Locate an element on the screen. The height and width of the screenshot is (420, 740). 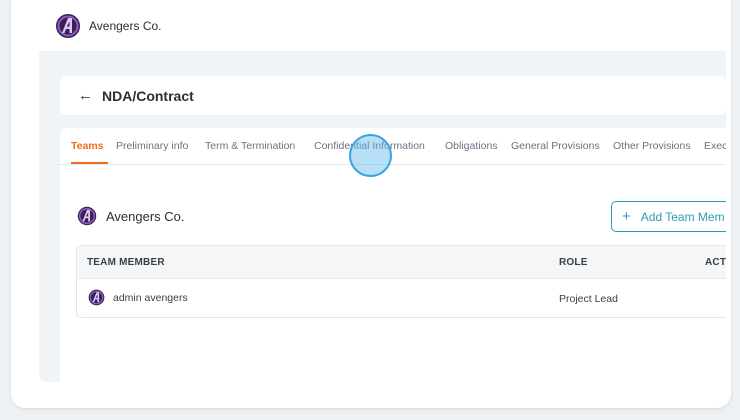
team-header: Avengers Co. is located at coordinates (131, 216).